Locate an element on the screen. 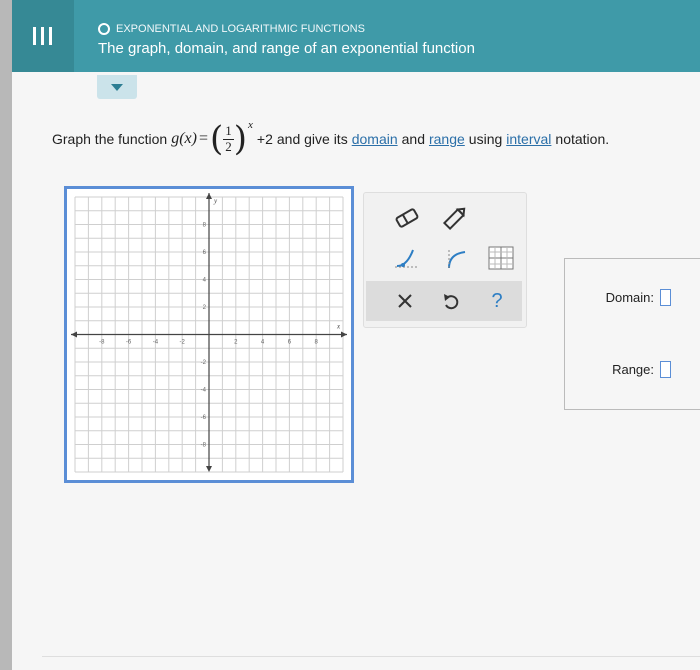 This screenshot has height=670, width=700. function-variable: (x) is located at coordinates (188, 138).